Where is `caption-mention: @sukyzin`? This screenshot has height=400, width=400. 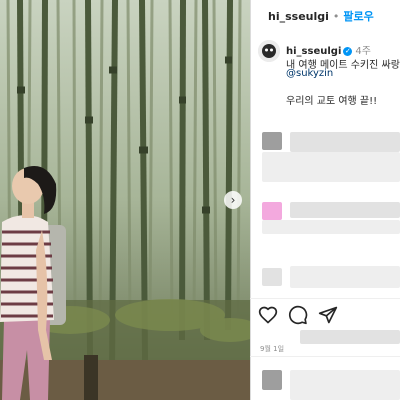
caption-mention: @sukyzin is located at coordinates (309, 73).